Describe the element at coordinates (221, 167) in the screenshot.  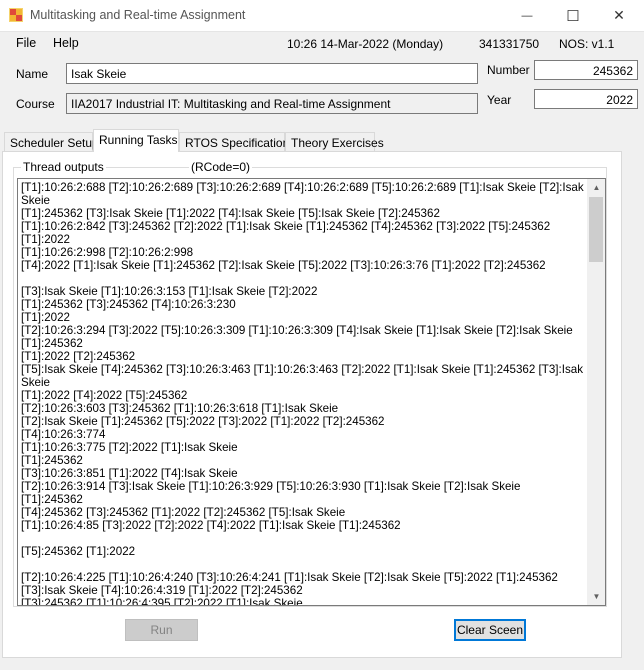
I see `rcode-label: (RCode=0)` at that location.